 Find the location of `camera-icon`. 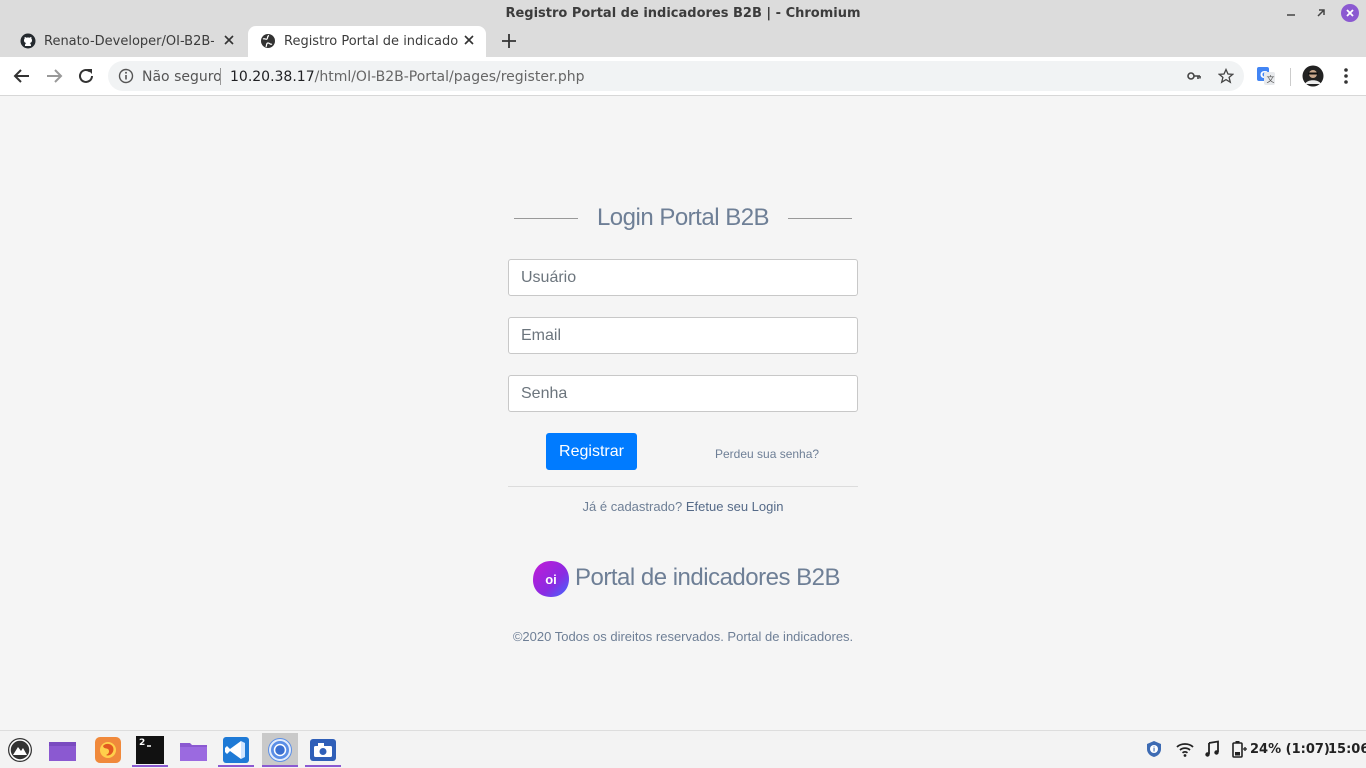

camera-icon is located at coordinates (323, 750).